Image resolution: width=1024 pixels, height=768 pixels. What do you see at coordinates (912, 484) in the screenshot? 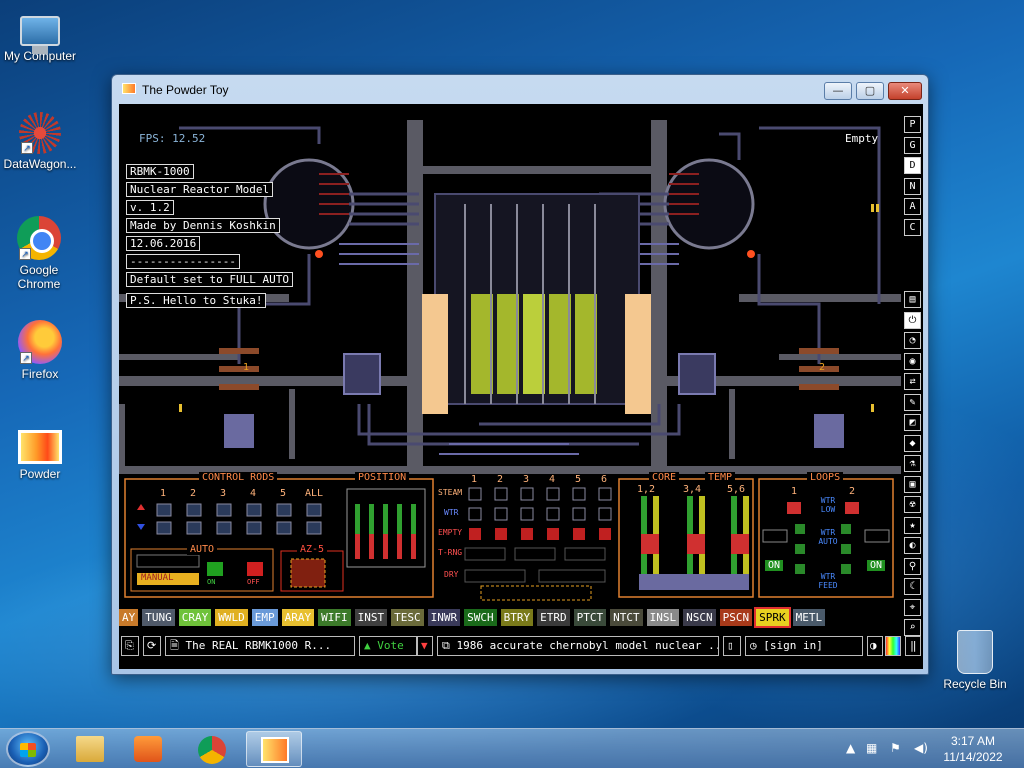
I see `menu-tool-10-icon: ▣` at bounding box center [912, 484].